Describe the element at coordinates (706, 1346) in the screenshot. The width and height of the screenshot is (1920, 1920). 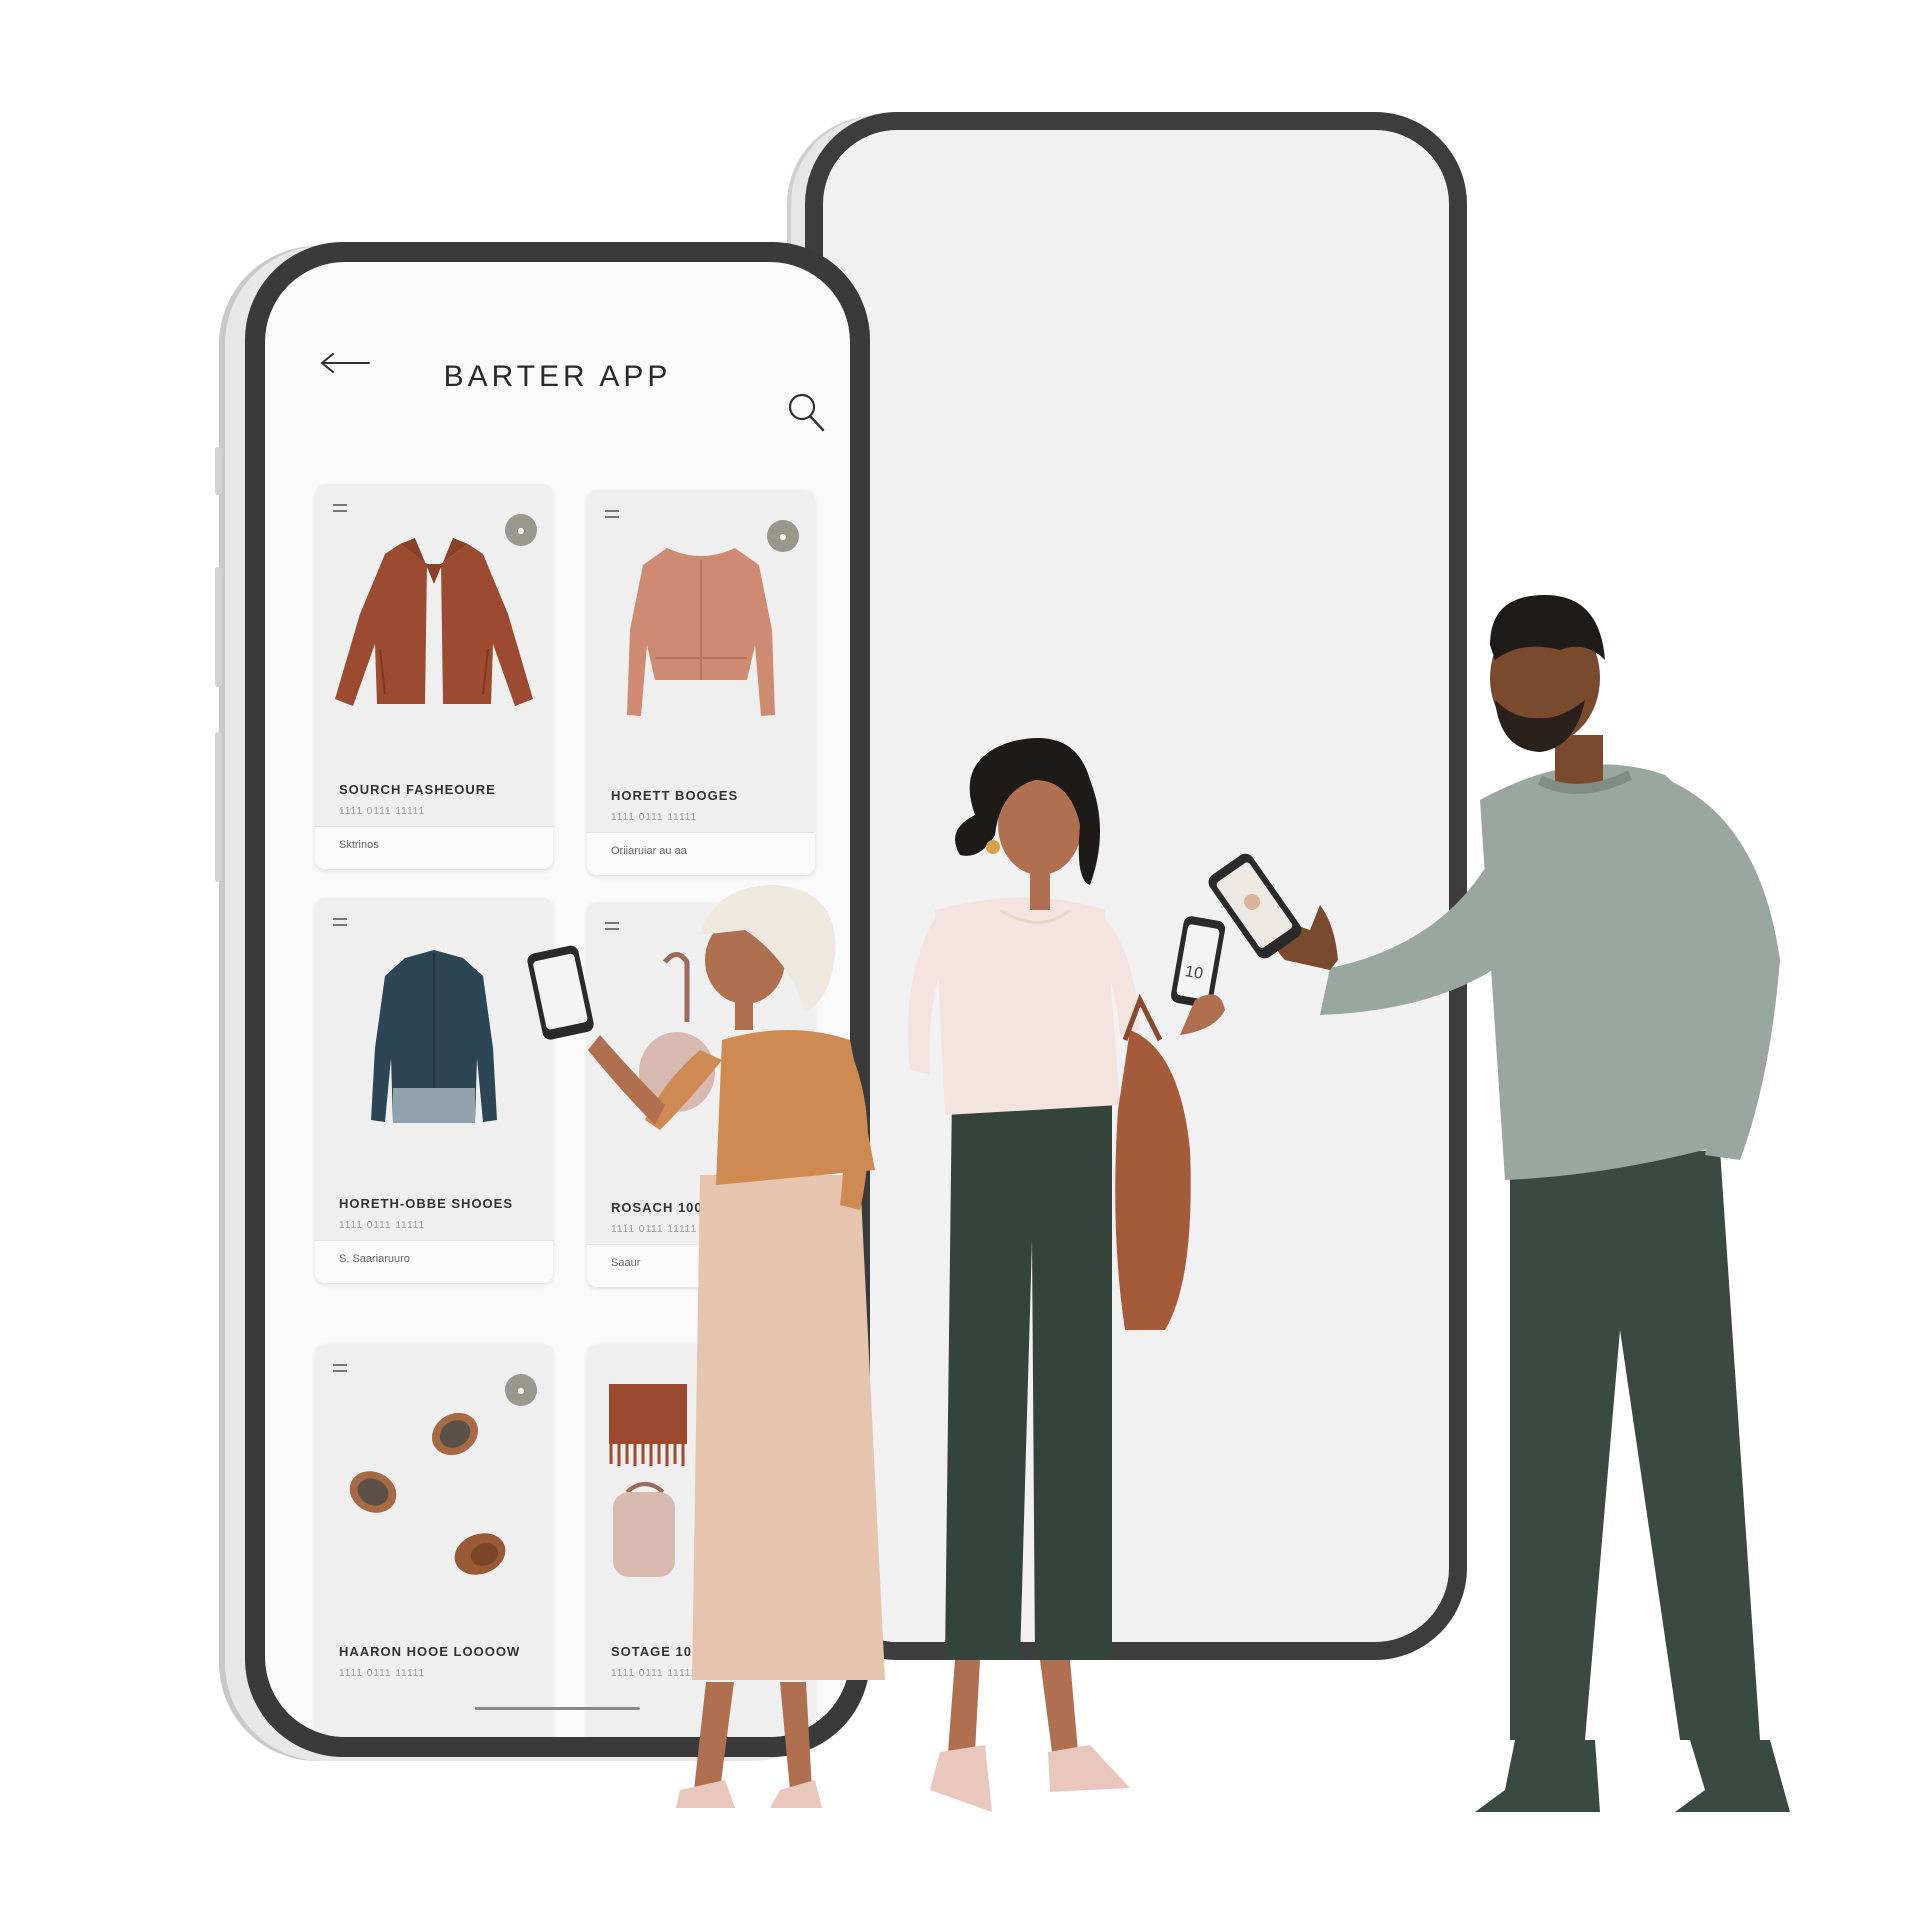
I see `woman-with-white-hair` at that location.